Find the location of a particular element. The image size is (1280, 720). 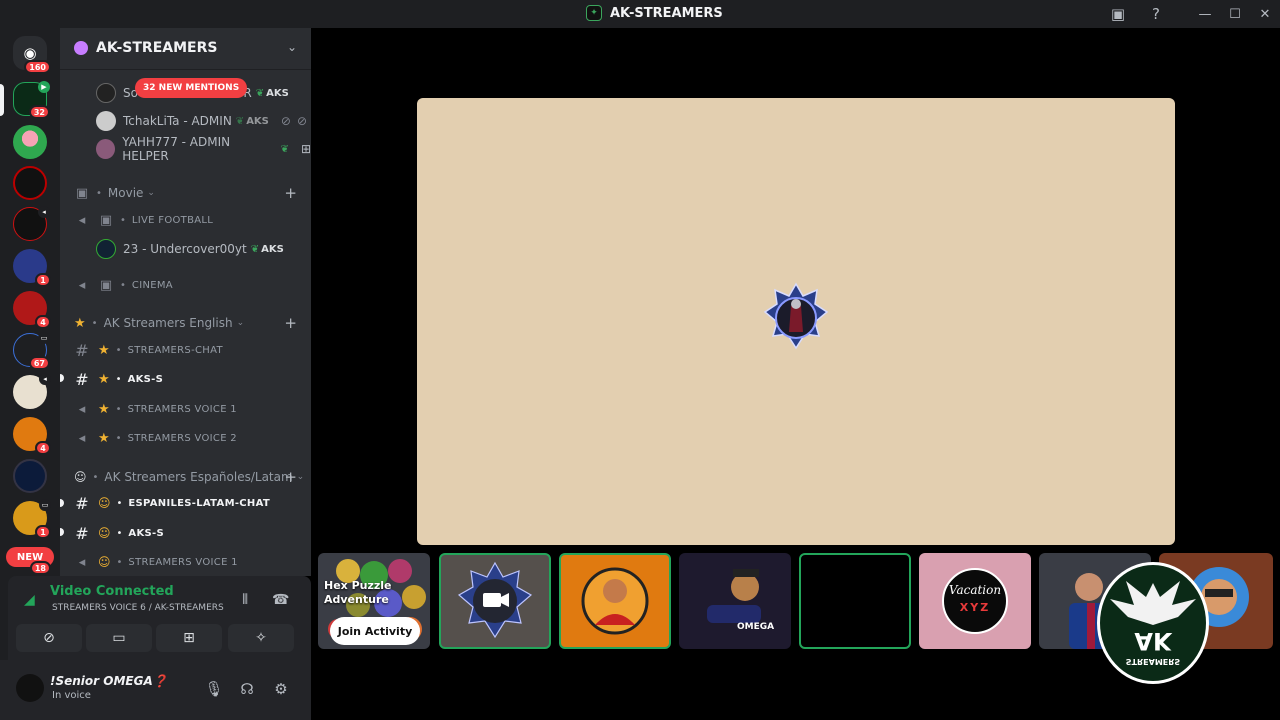

category-movie: ▣ • Movie ⌄ + is located at coordinates (185, 193).